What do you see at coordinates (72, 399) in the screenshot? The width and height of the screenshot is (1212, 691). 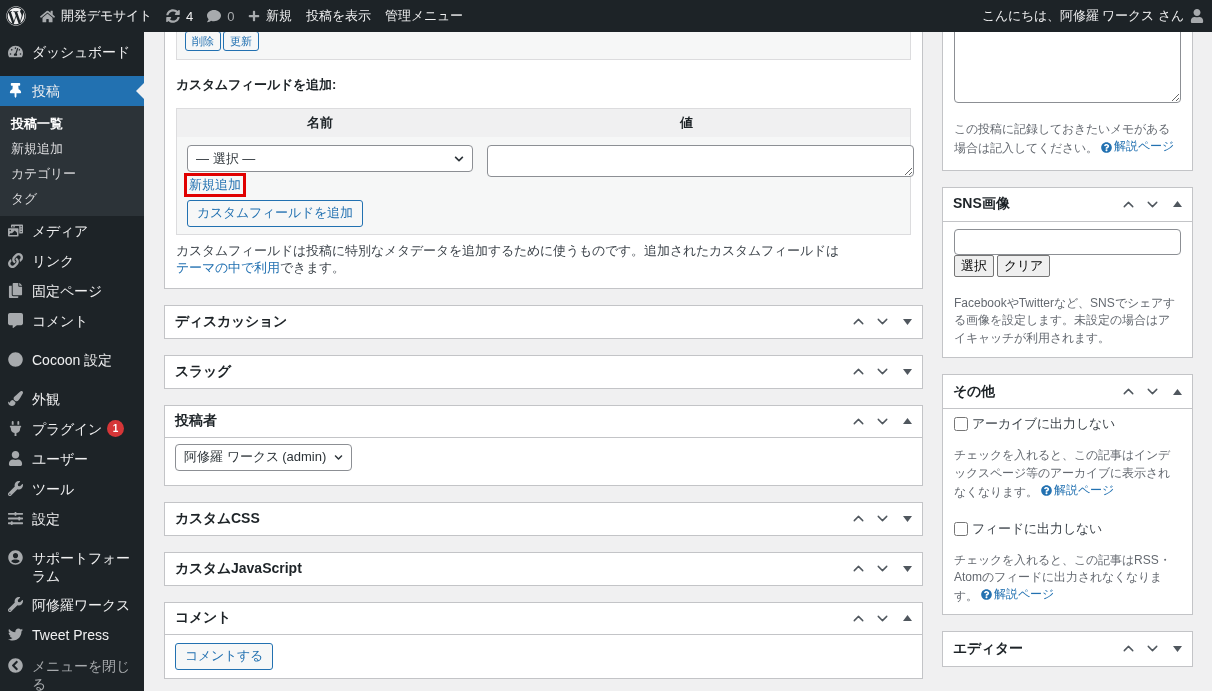 I see `menu-item: 外観` at bounding box center [72, 399].